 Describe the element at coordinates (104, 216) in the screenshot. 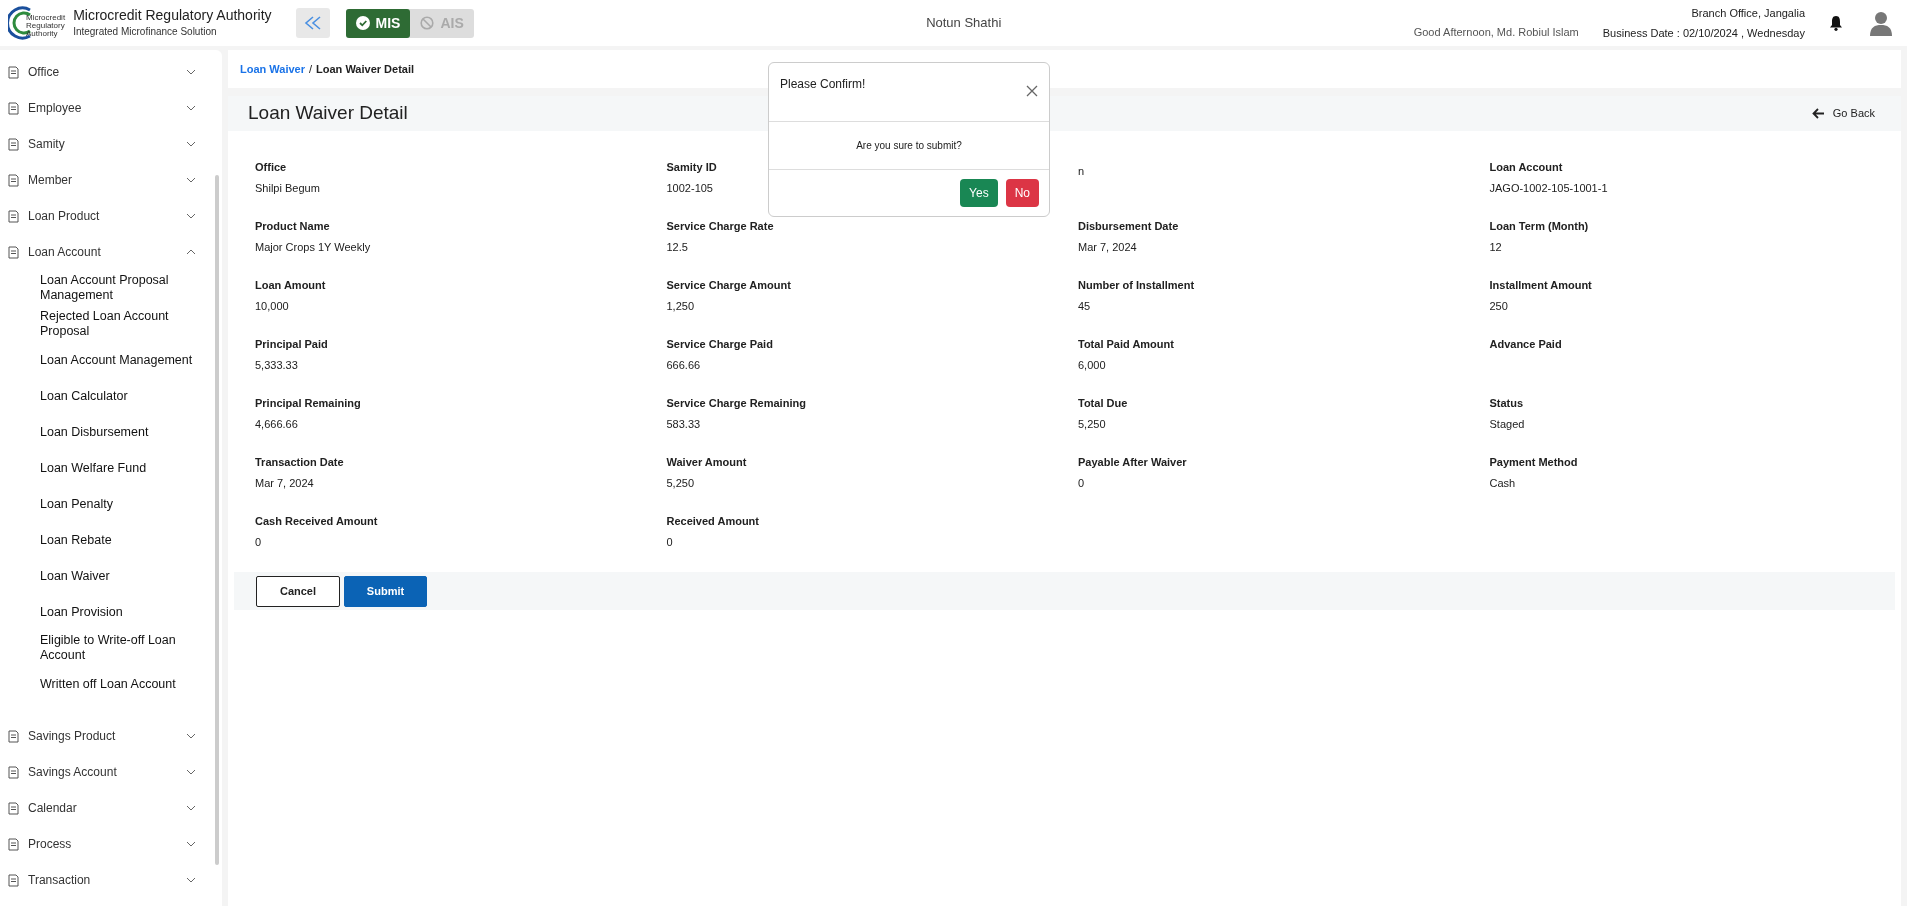

I see `sidebar-item: Loan Product` at that location.